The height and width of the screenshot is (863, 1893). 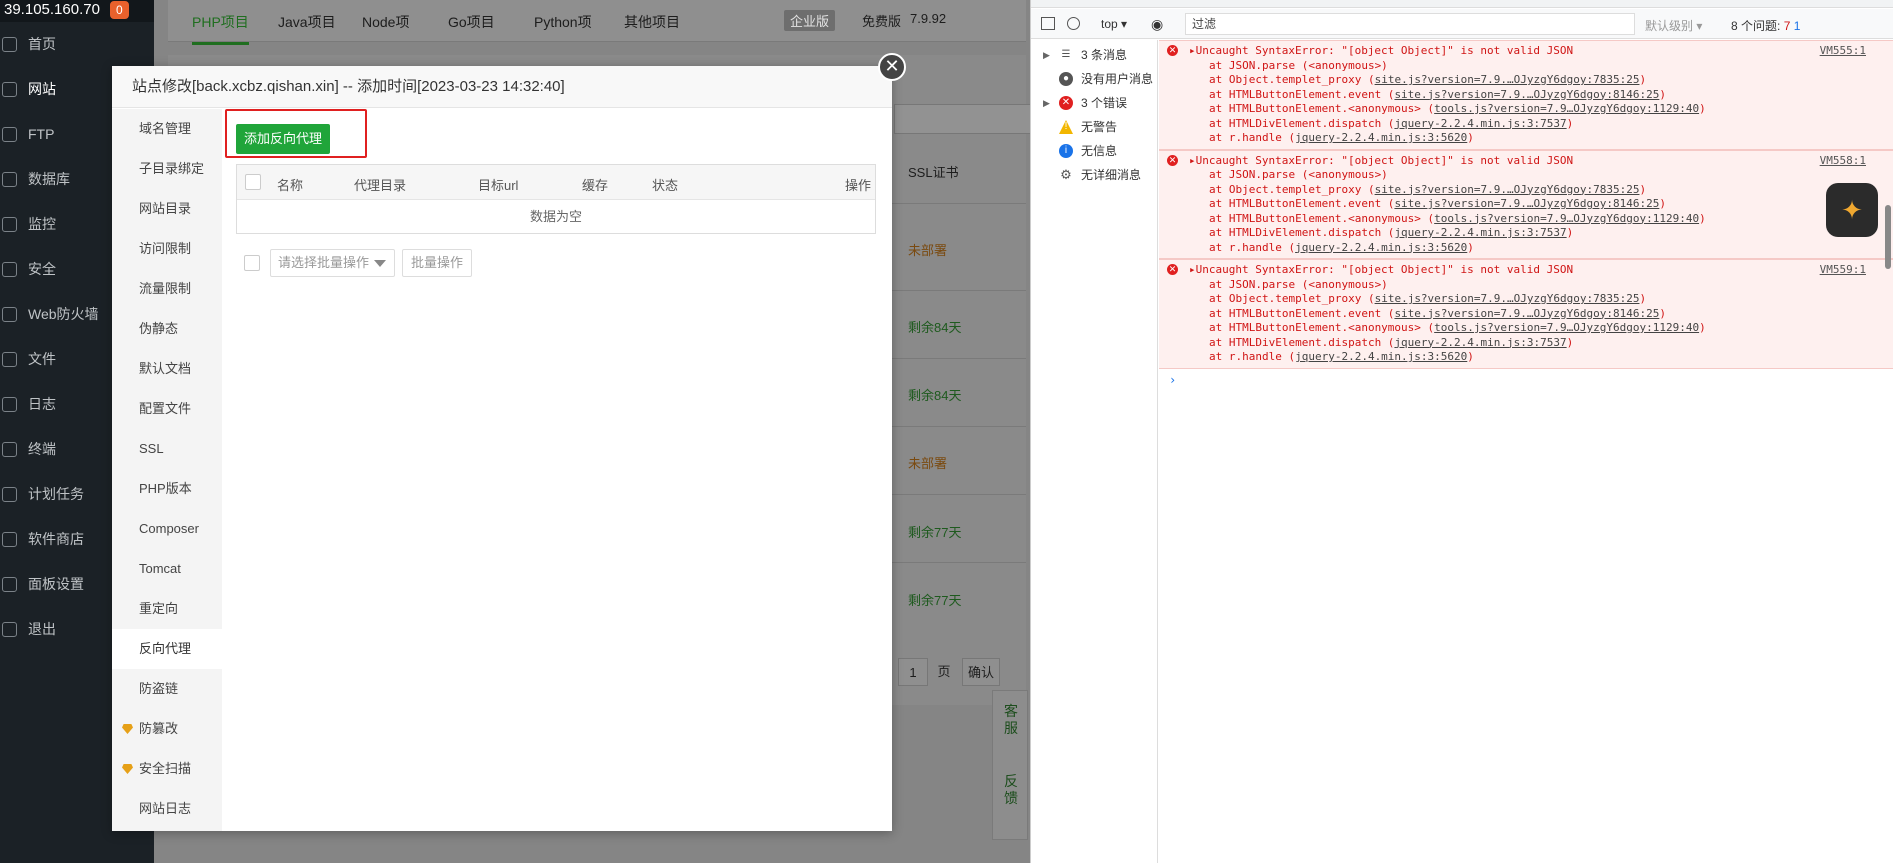 I want to click on modal-menu-item: 防盗链, so click(x=167, y=689).